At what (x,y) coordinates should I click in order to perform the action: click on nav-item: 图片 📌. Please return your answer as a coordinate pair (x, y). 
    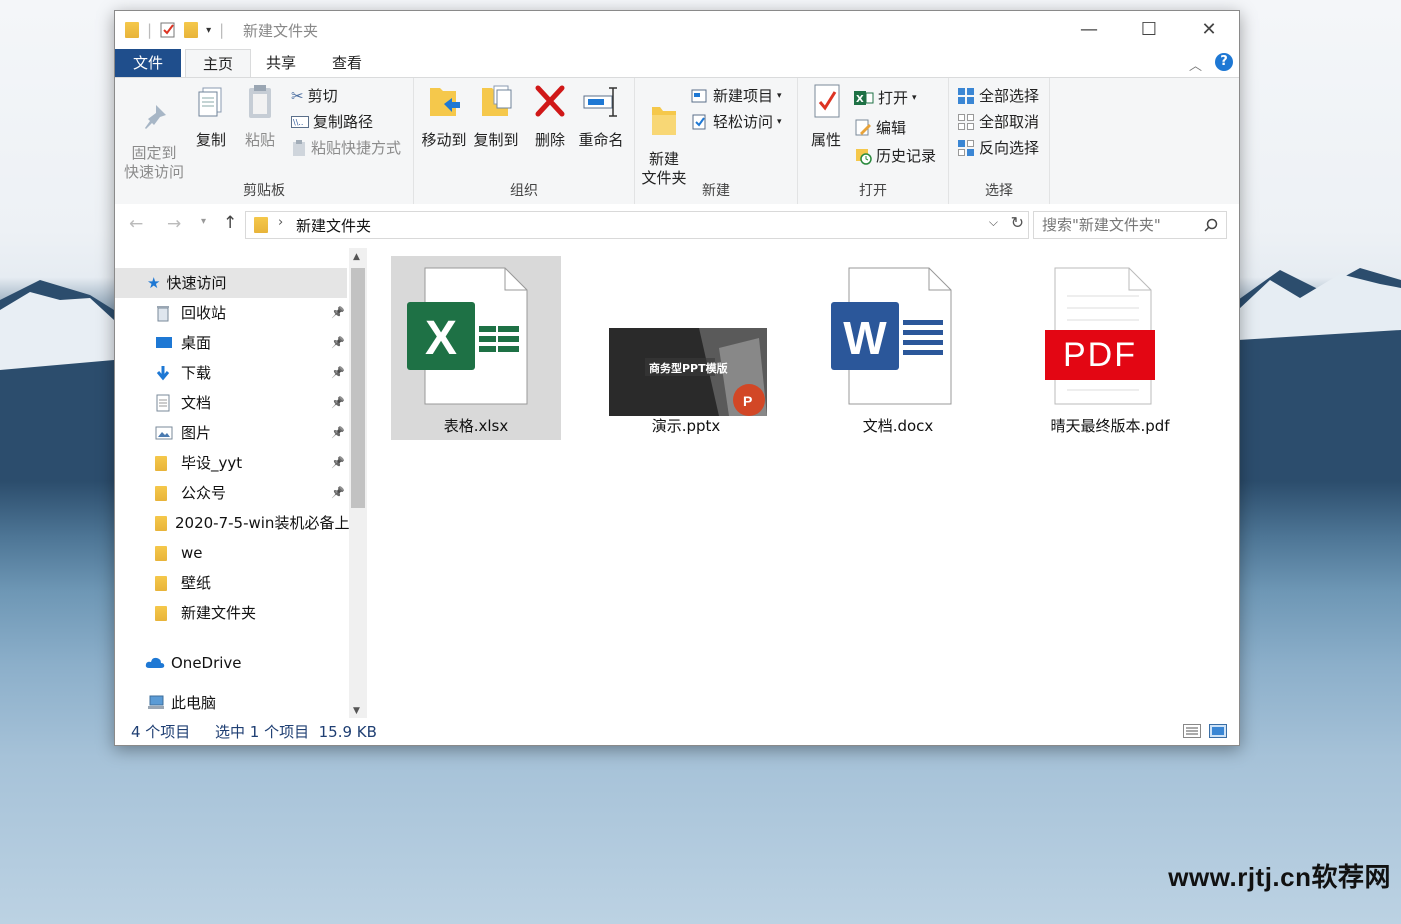
    Looking at the image, I should click on (232, 433).